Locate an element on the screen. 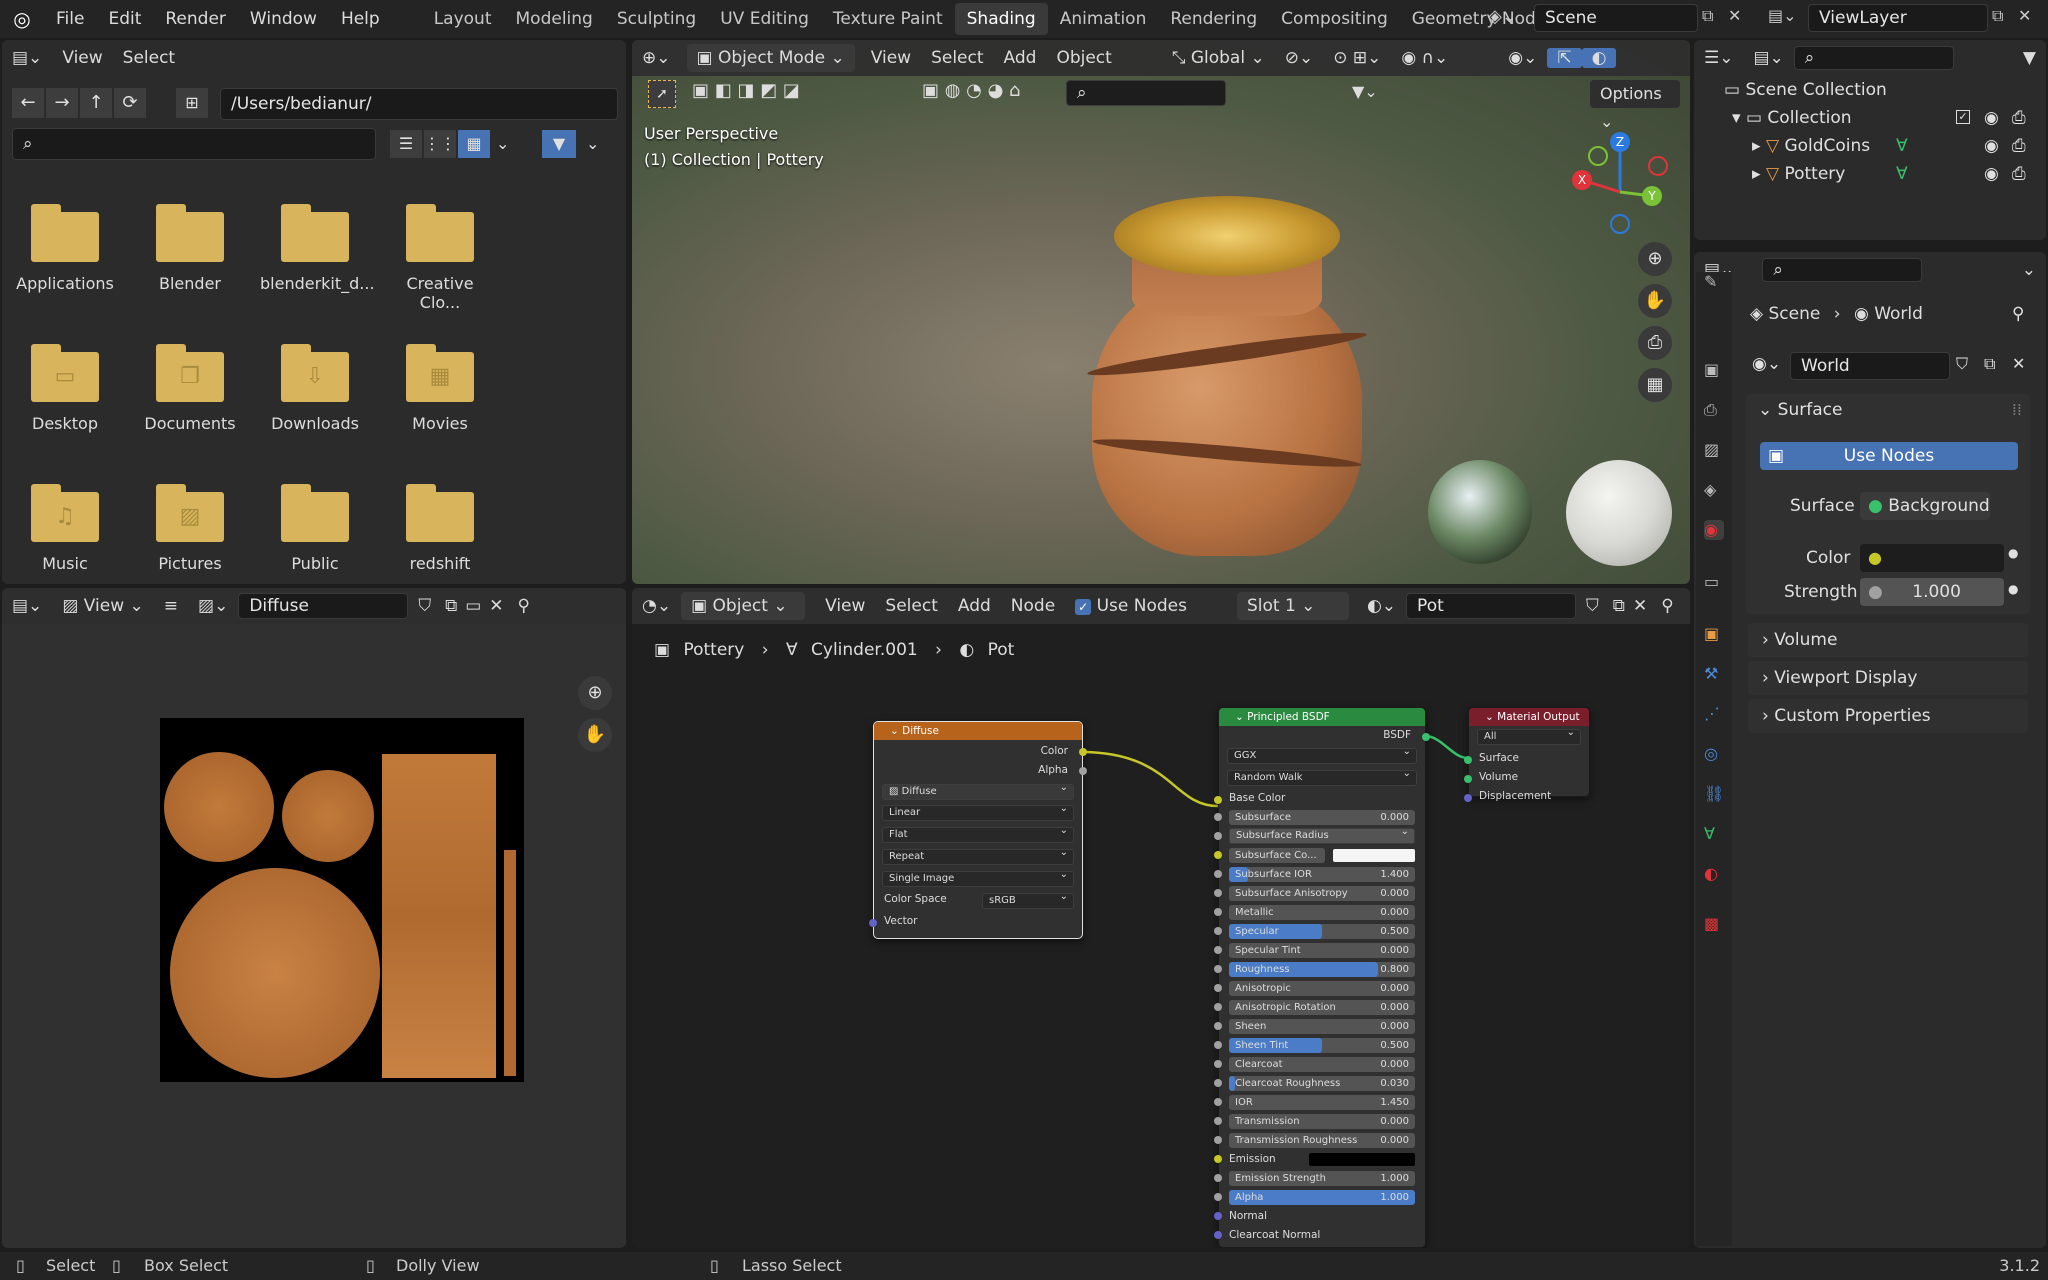 The height and width of the screenshot is (1280, 2048). object-tab-icon: ▣ is located at coordinates (1714, 634).